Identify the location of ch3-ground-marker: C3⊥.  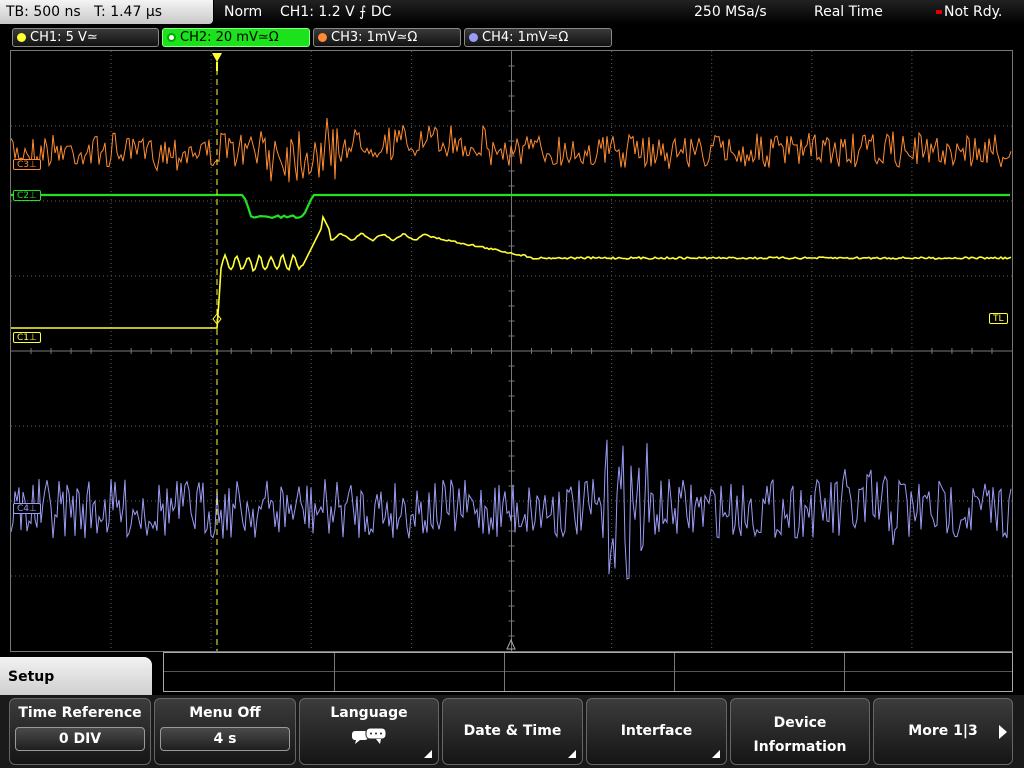
(27, 164).